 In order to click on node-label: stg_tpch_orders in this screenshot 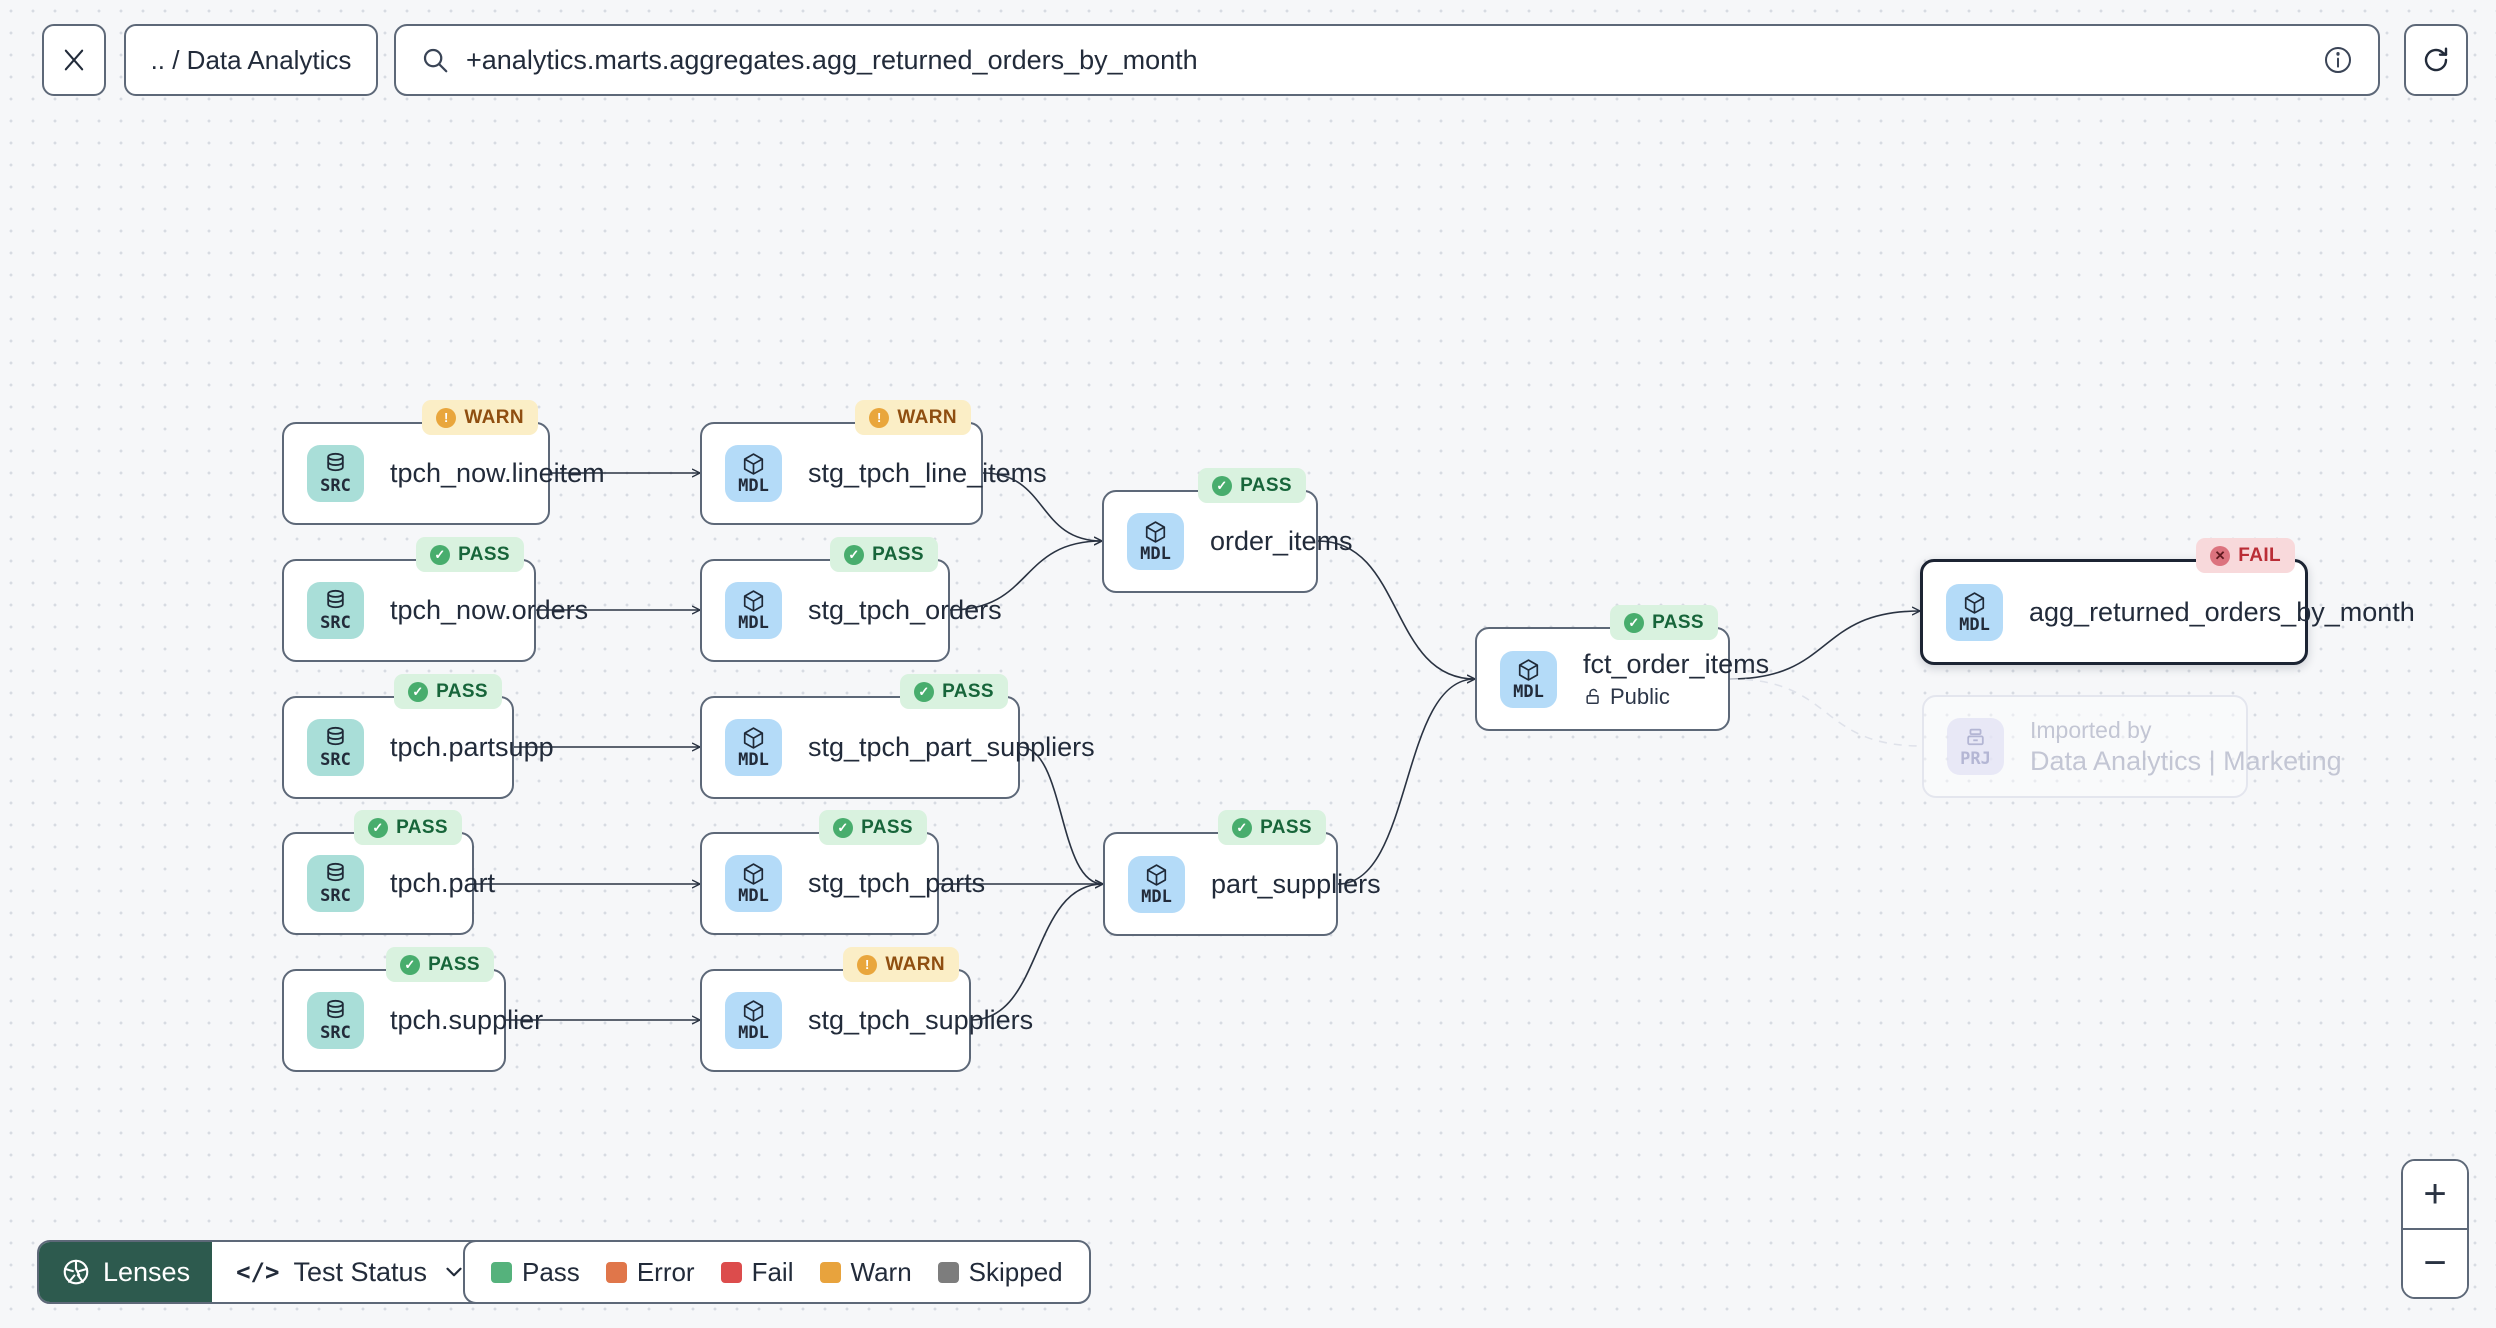, I will do `click(905, 610)`.